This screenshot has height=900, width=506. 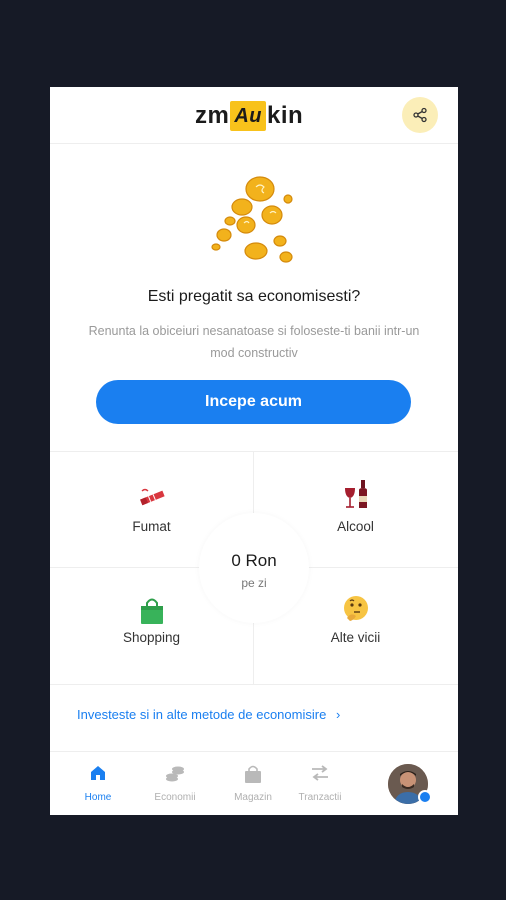 I want to click on daily-savings-circle: 0 Ron pe zi, so click(x=254, y=568).